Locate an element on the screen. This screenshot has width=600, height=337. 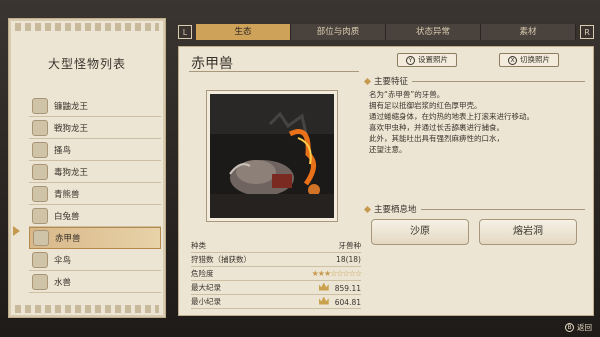
monster-list-label: 戦狗龙王 is located at coordinates (71, 128).